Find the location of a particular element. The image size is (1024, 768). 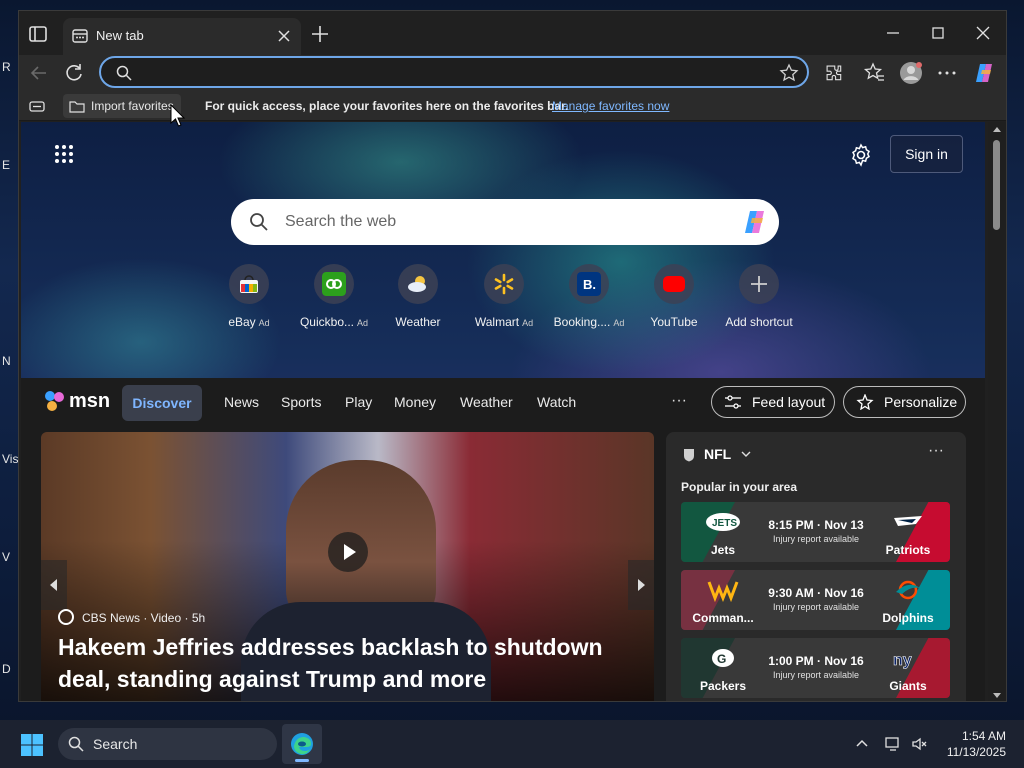

maximize-icon is located at coordinates (938, 33).